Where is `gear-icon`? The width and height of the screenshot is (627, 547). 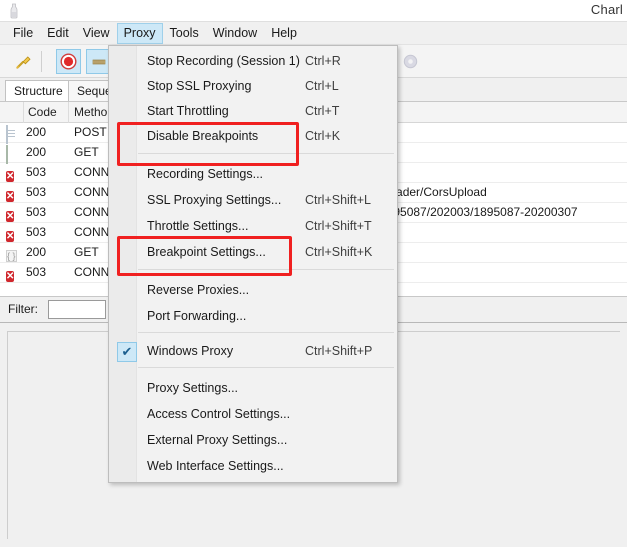 gear-icon is located at coordinates (410, 61).